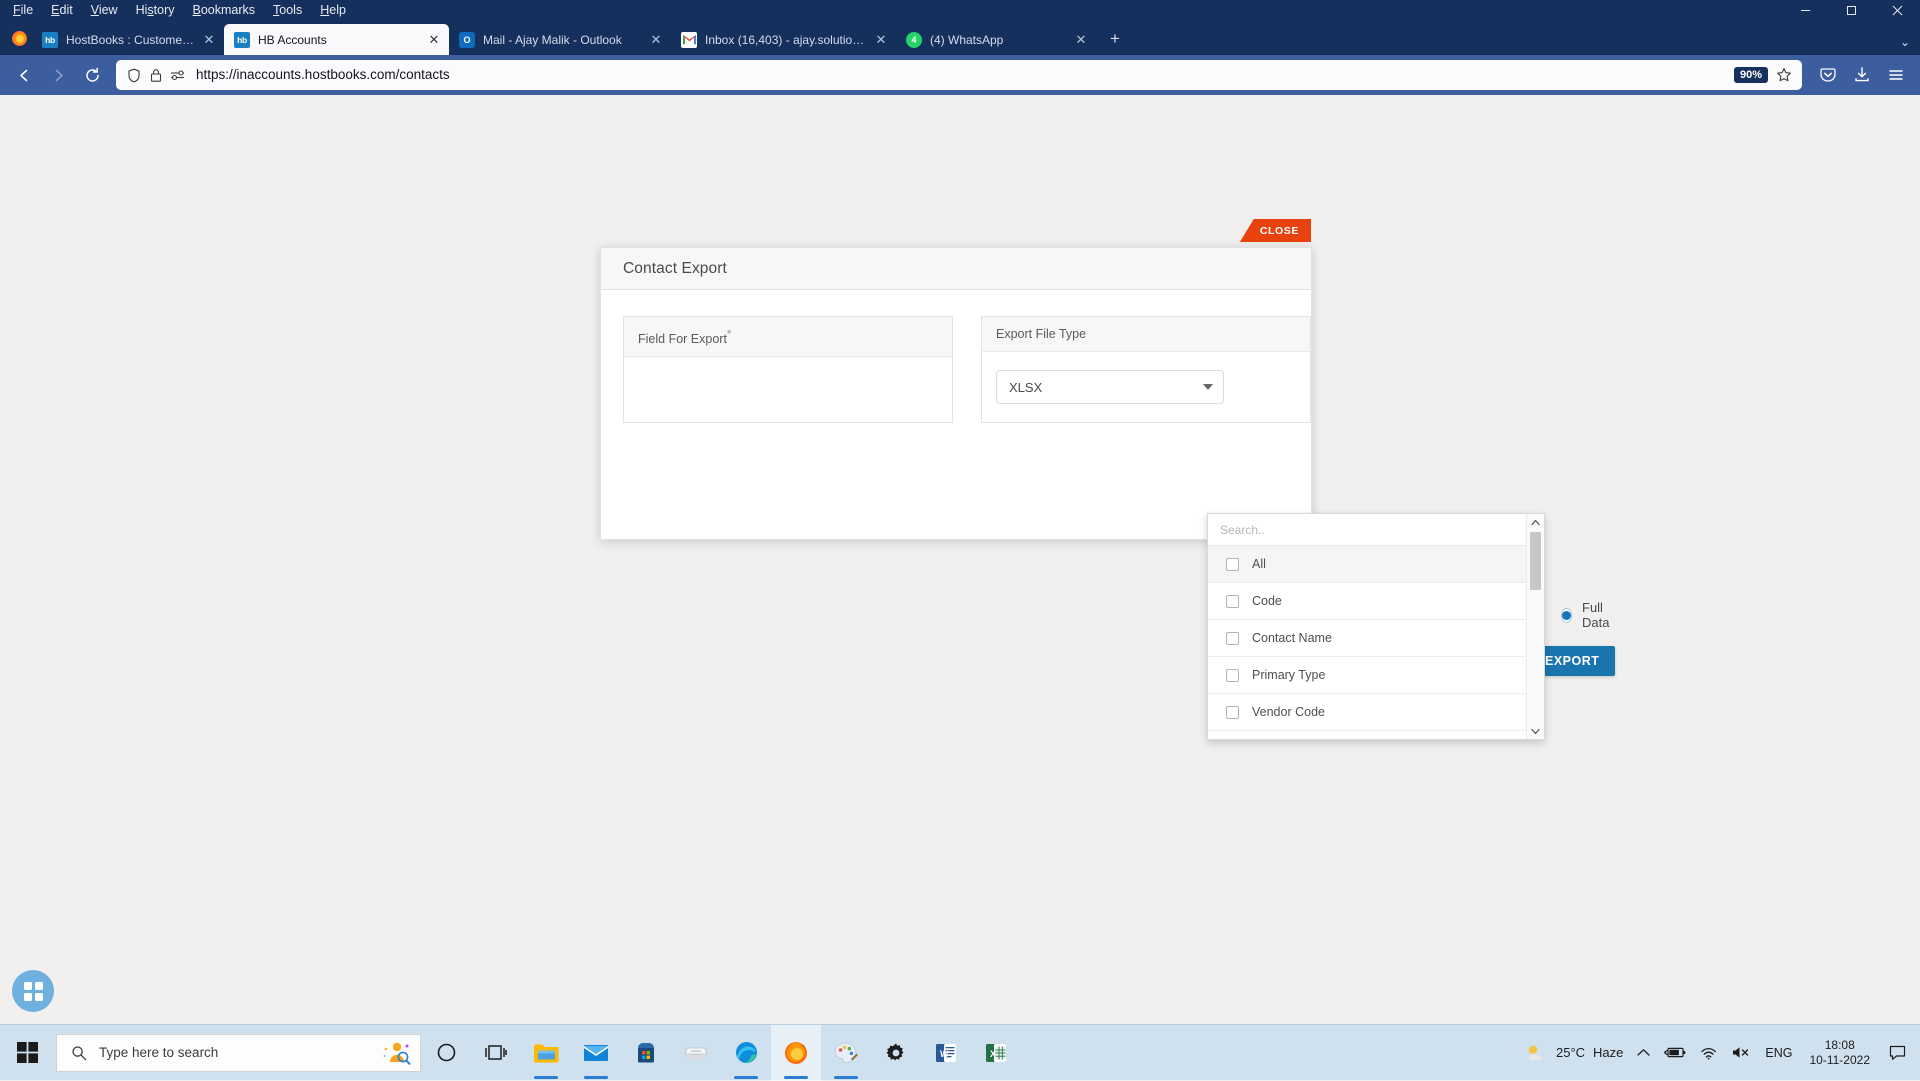  I want to click on export-file-type-select: XLSX, so click(1110, 387).